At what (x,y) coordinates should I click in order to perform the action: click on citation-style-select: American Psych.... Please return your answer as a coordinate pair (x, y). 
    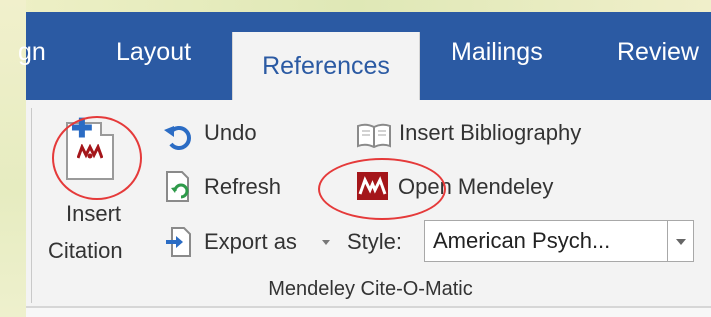
    Looking at the image, I should click on (546, 241).